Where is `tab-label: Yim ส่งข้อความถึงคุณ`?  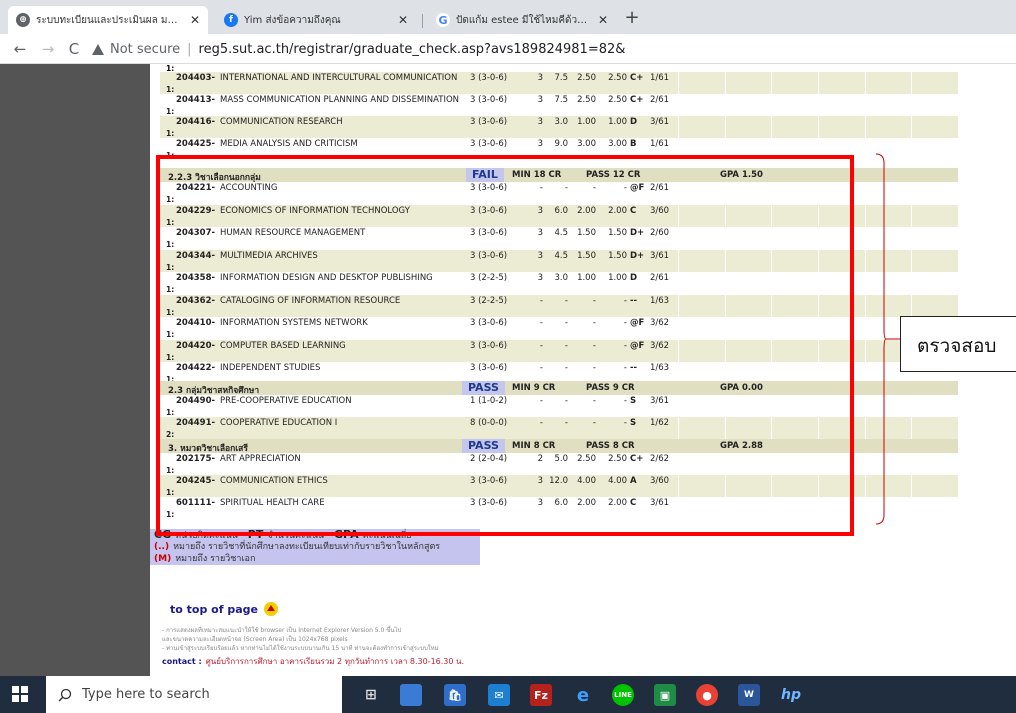
tab-label: Yim ส่งข้อความถึงคุณ is located at coordinates (292, 20).